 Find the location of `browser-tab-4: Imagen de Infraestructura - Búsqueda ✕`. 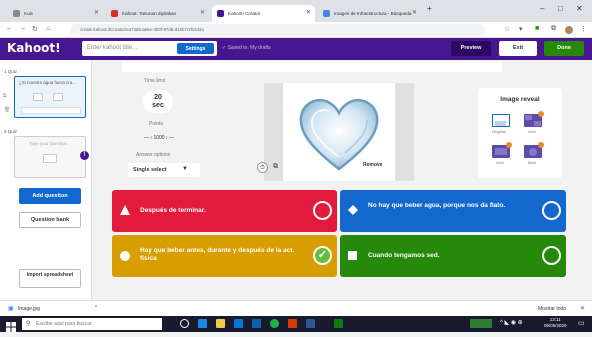

browser-tab-4: Imagen de Infraestructura - Búsqueda ✕ is located at coordinates (369, 13).